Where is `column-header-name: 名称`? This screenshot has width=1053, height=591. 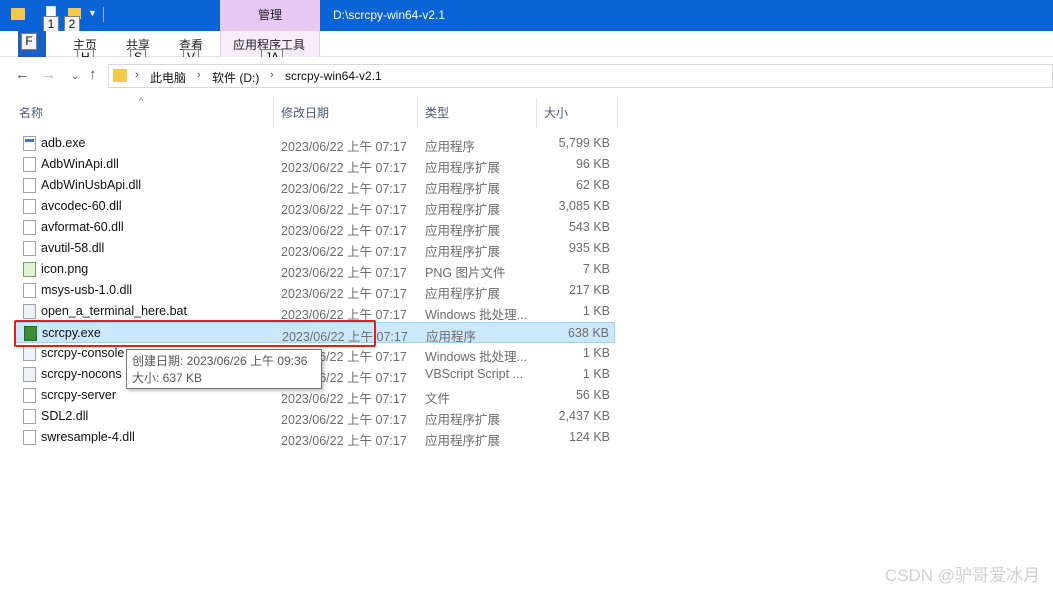 column-header-name: 名称 is located at coordinates (144, 113).